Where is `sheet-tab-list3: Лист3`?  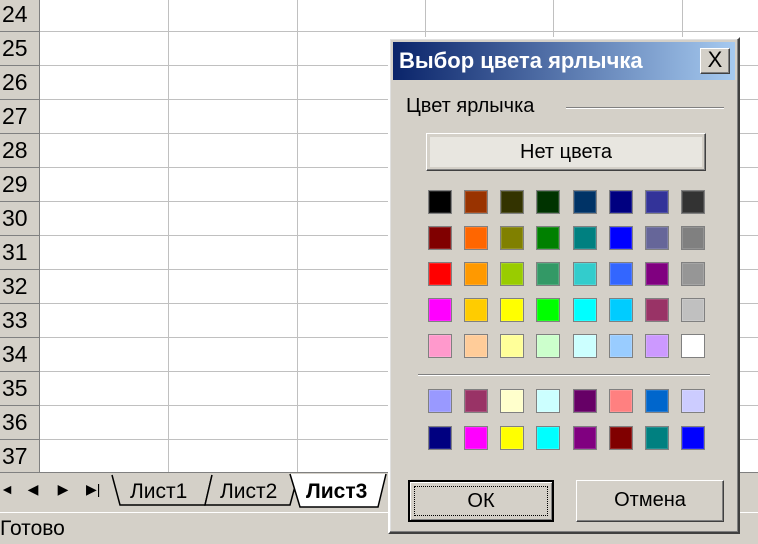 sheet-tab-list3: Лист3 is located at coordinates (336, 492).